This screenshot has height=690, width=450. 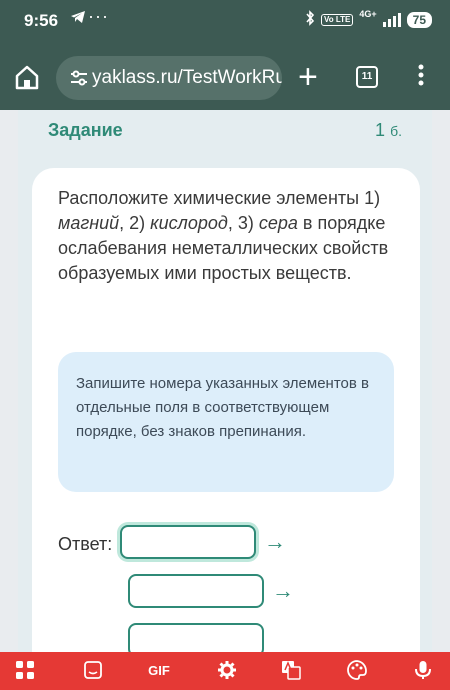 I want to click on translate-icon, so click(x=291, y=671).